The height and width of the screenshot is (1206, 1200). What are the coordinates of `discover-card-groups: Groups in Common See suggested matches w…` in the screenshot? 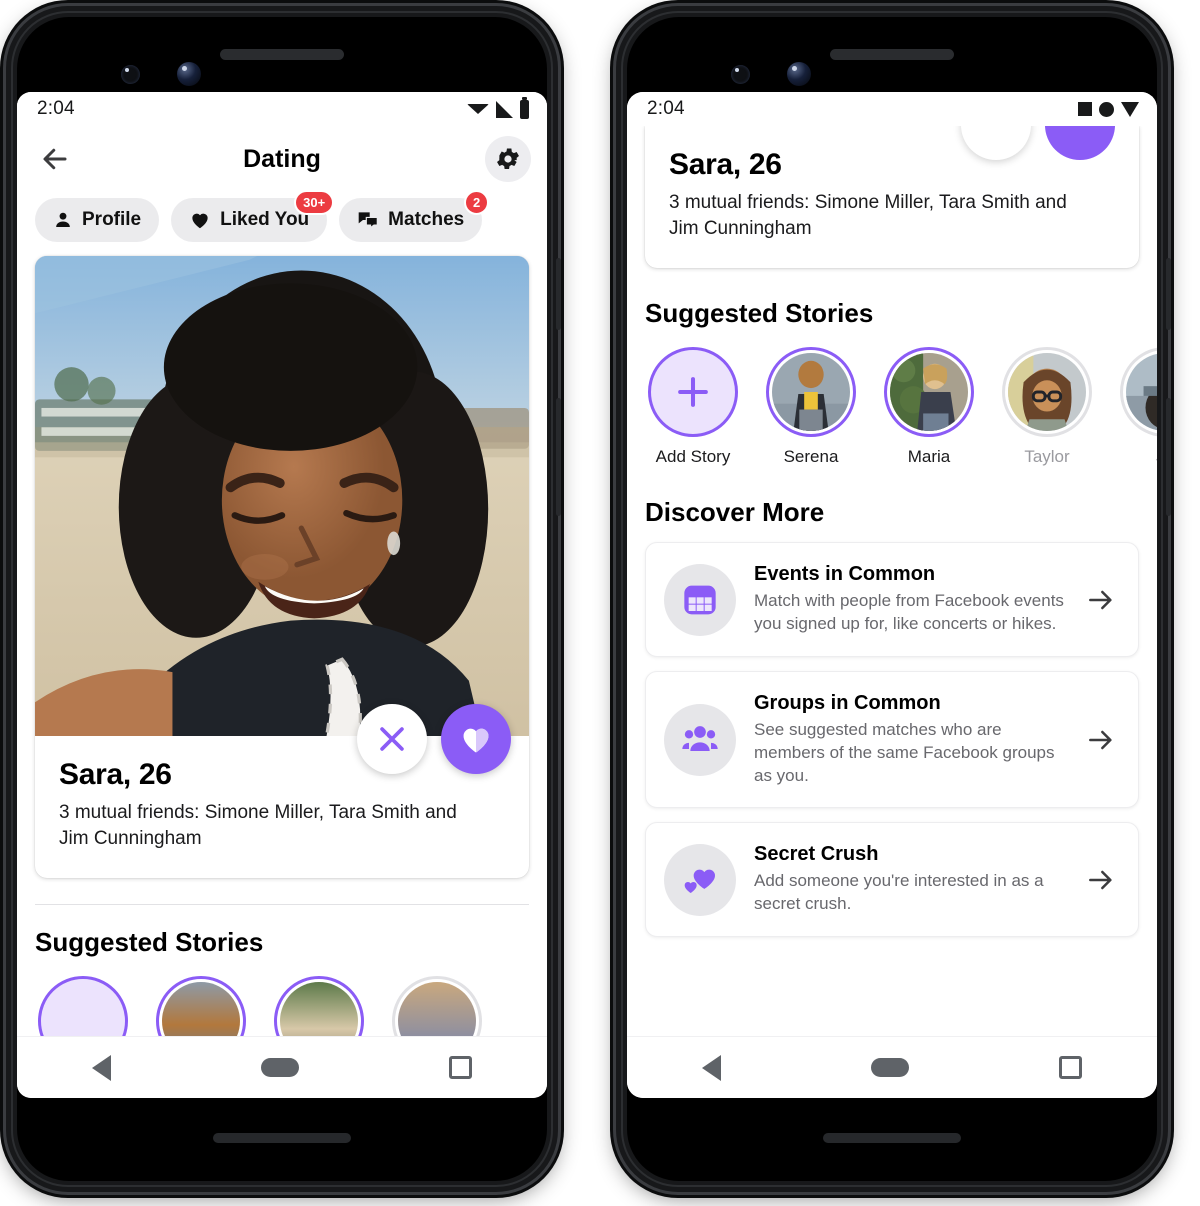 It's located at (892, 739).